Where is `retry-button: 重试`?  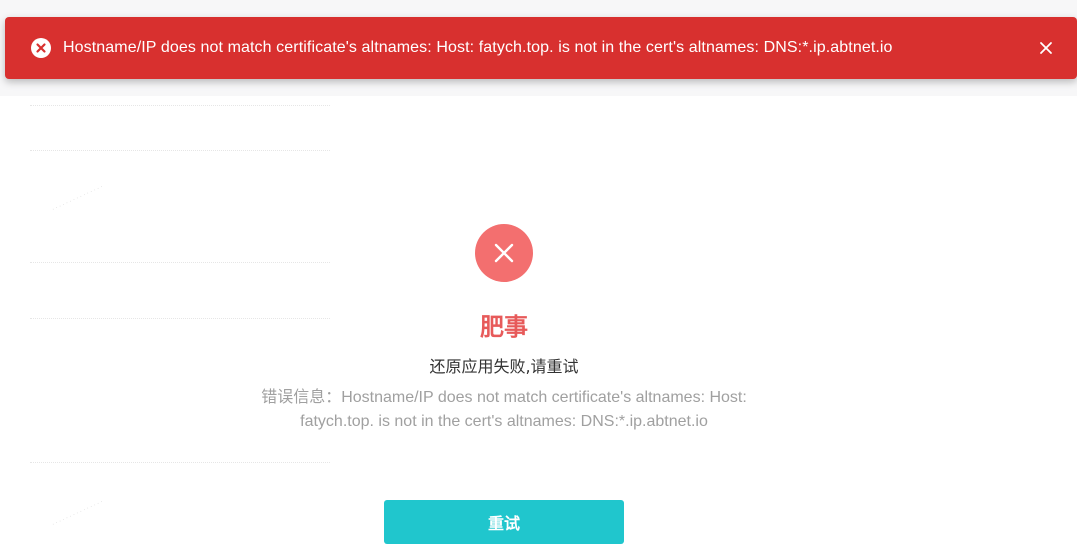
retry-button: 重试 is located at coordinates (504, 522).